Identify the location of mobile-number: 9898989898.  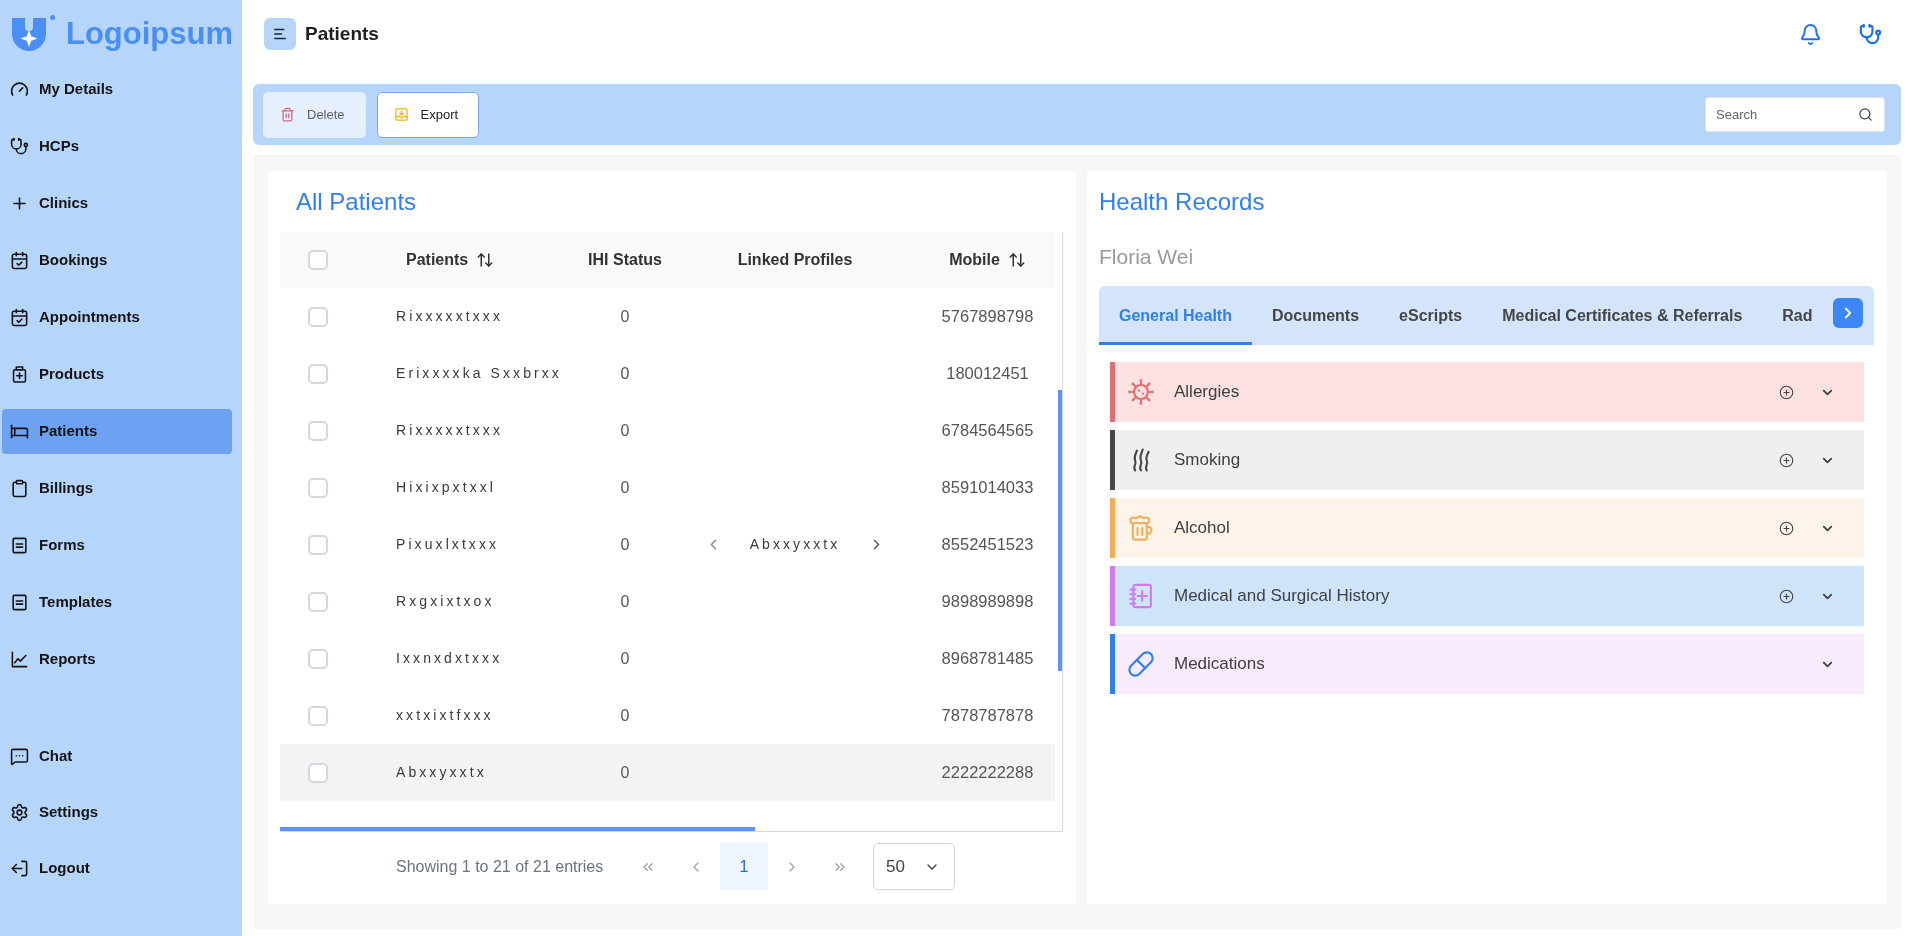
(987, 602).